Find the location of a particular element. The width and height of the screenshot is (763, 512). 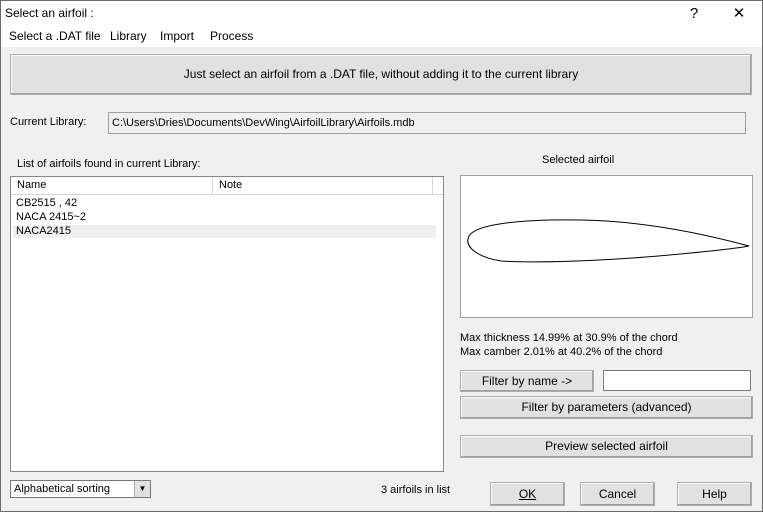

list-item-selected: NACA2415 is located at coordinates (224, 231).